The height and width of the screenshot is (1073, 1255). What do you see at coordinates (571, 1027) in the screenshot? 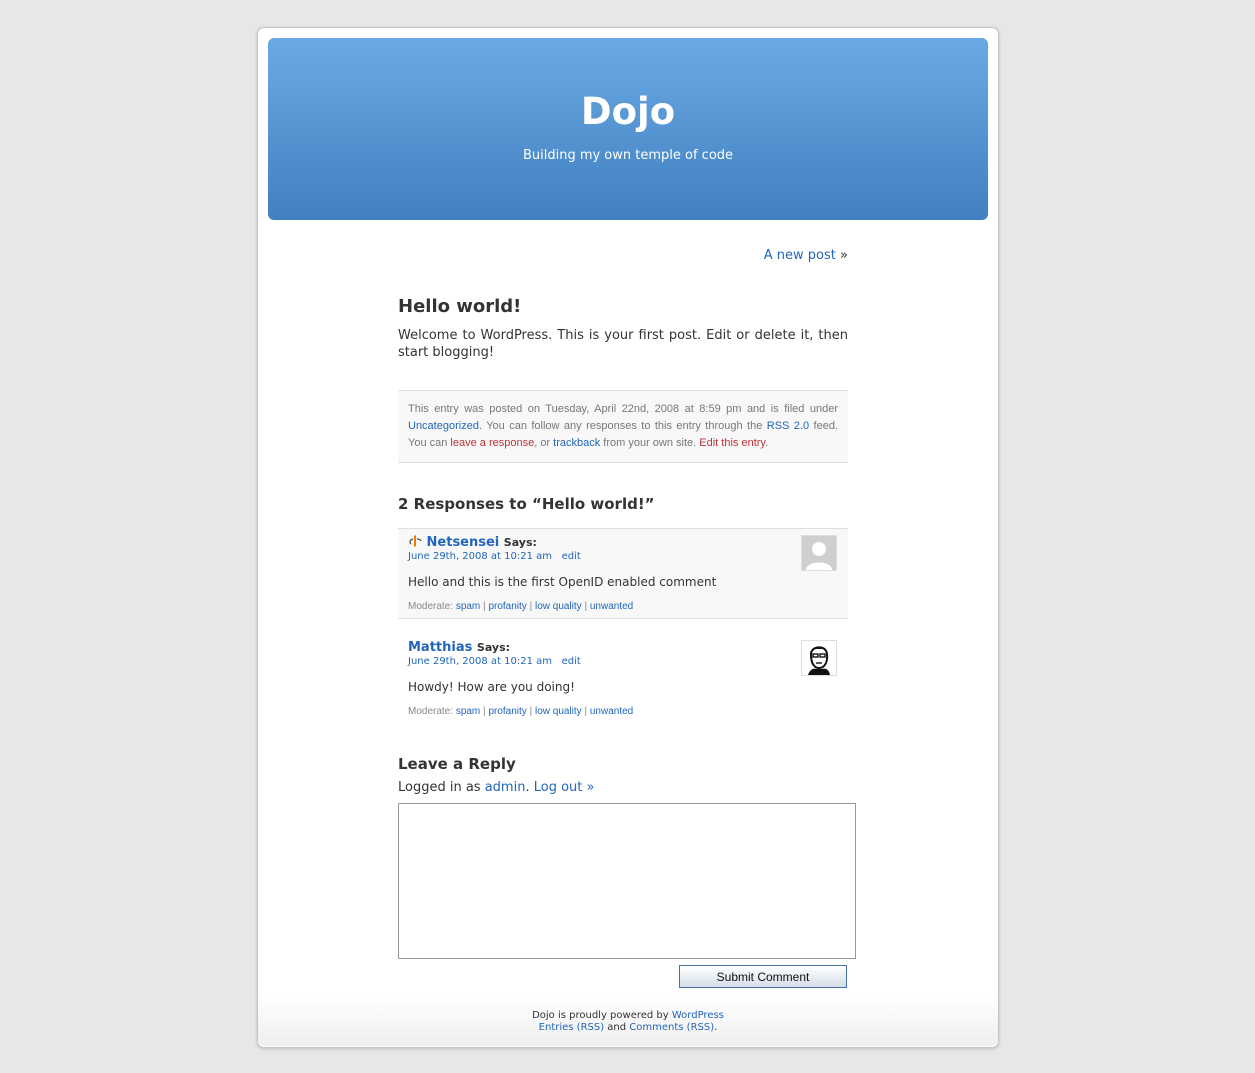
I see `entries-rss-link: Entries (RSS)` at bounding box center [571, 1027].